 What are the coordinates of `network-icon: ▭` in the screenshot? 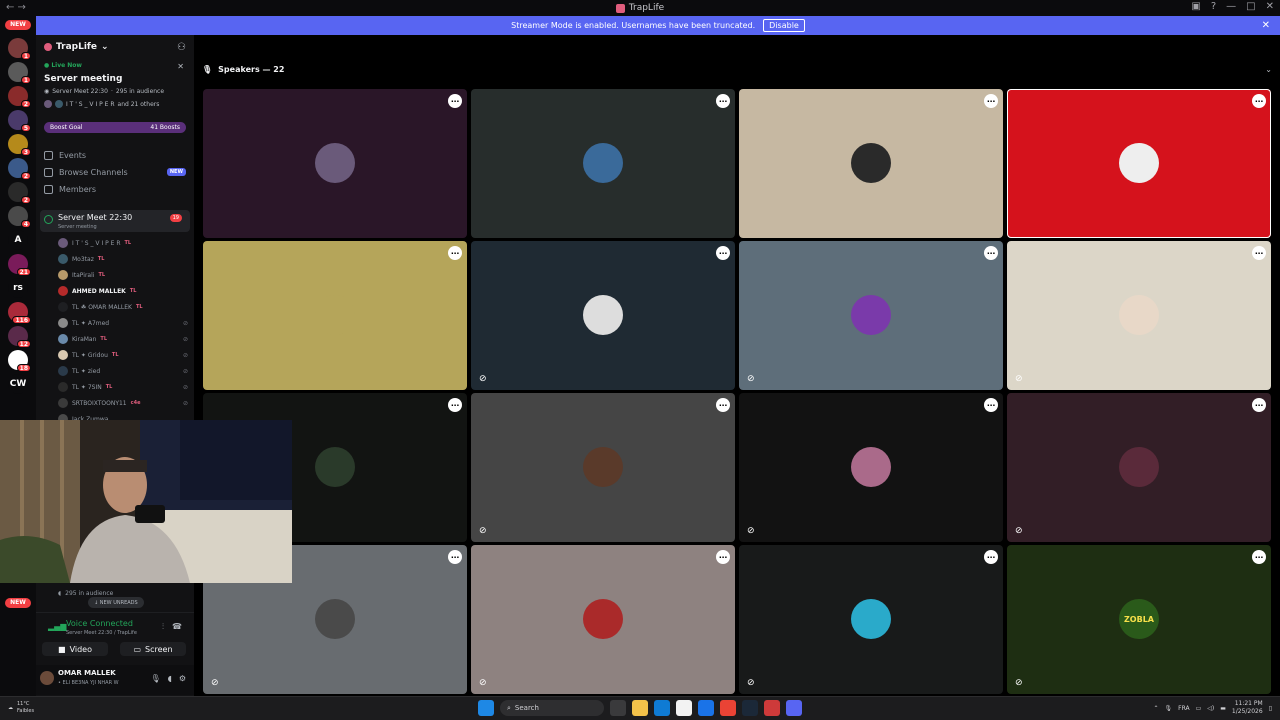 It's located at (1199, 708).